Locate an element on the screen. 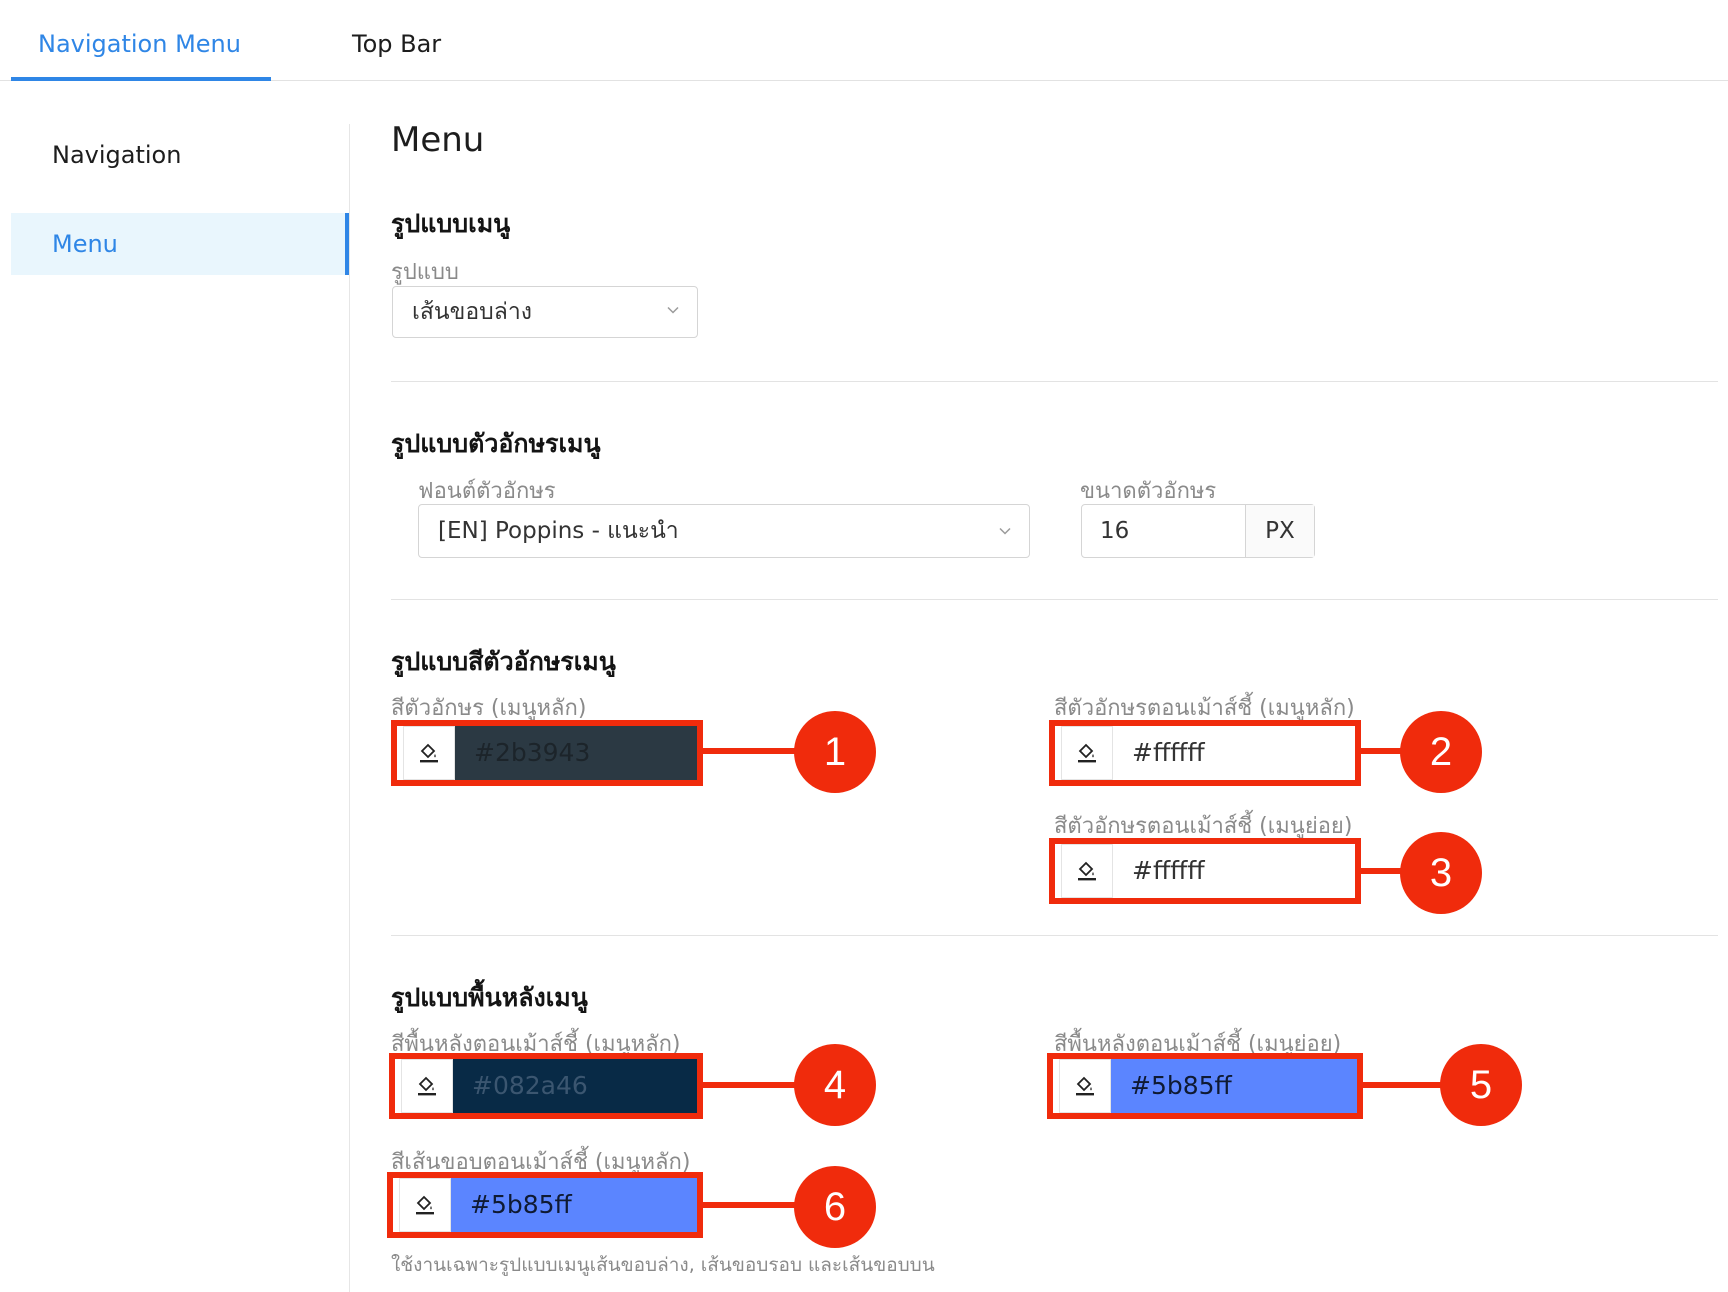 This screenshot has width=1728, height=1292. main-text-color-input: #2b3943 is located at coordinates (547, 753).